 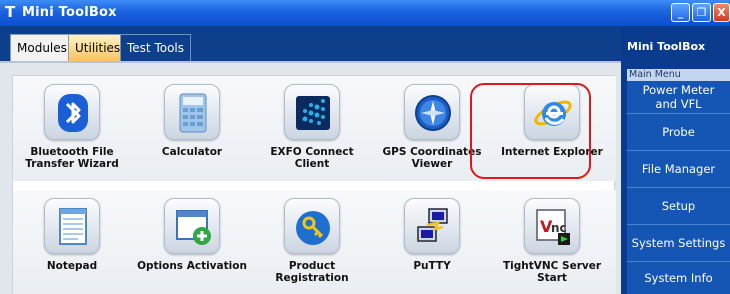 I want to click on bluetooth-icon, so click(x=72, y=112).